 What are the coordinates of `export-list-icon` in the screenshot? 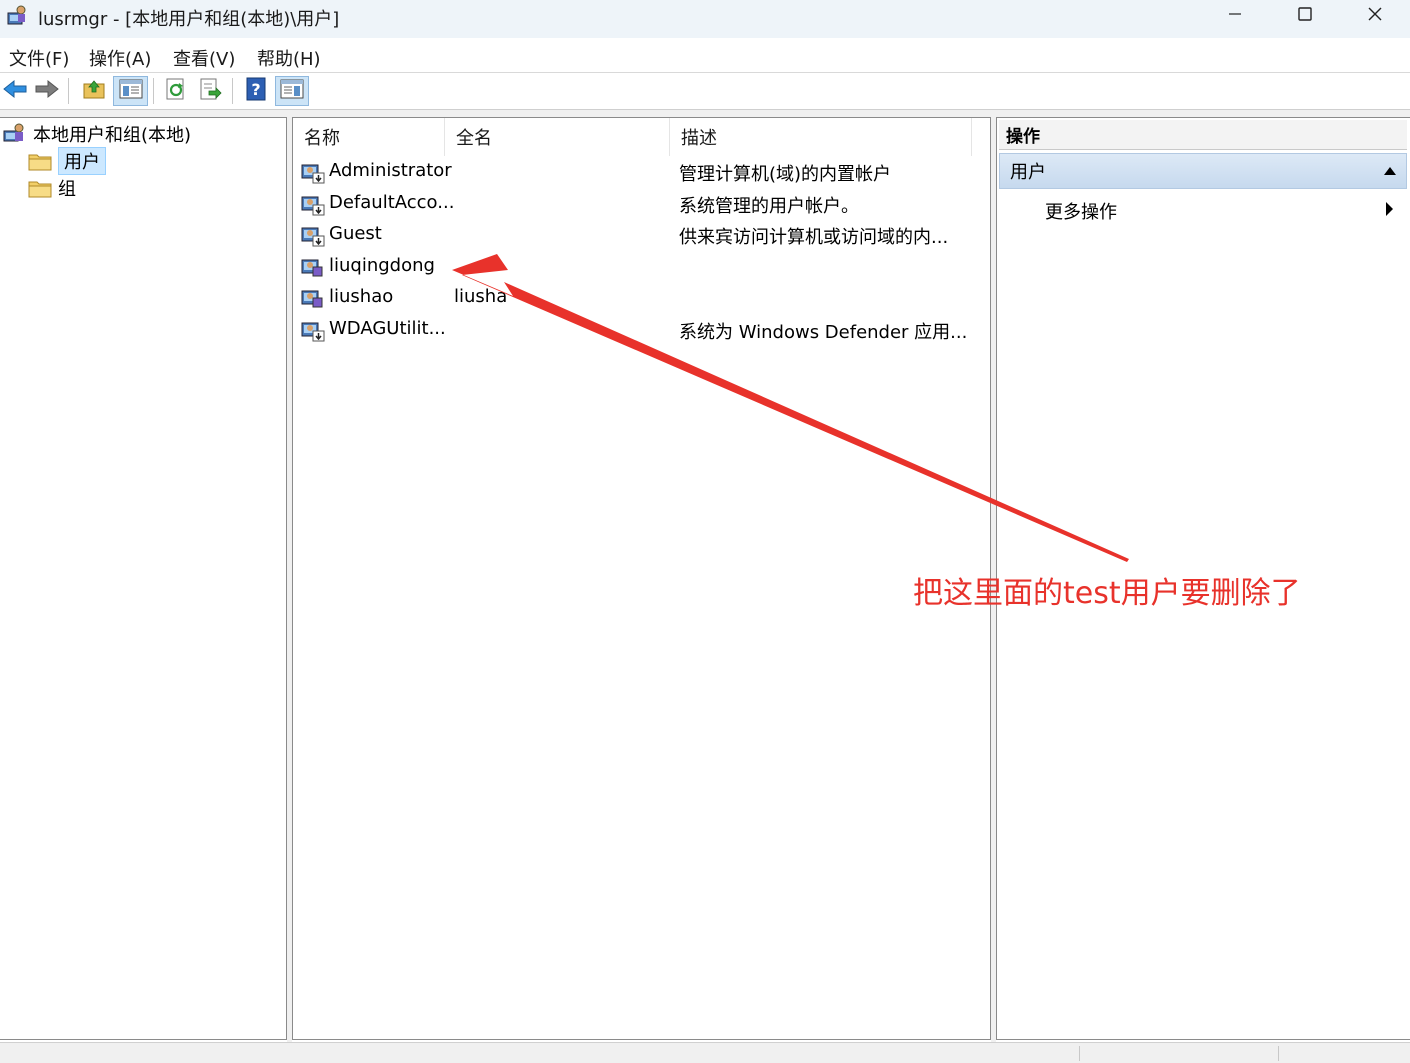 It's located at (210, 91).